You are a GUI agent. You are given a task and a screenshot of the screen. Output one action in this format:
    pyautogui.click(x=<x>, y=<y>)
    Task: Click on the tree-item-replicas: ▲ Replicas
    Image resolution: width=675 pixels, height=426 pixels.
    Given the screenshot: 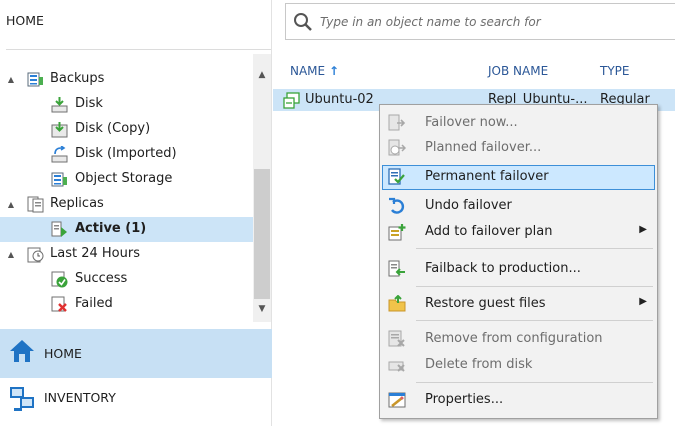 What is the action you would take?
    pyautogui.click(x=126, y=204)
    